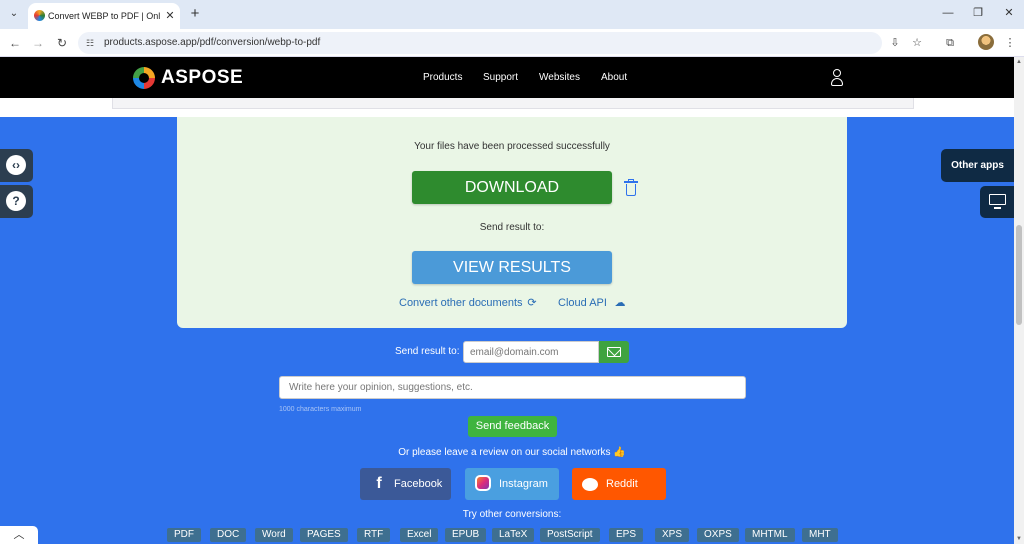  Describe the element at coordinates (442, 78) in the screenshot. I see `nav-products: Products` at that location.